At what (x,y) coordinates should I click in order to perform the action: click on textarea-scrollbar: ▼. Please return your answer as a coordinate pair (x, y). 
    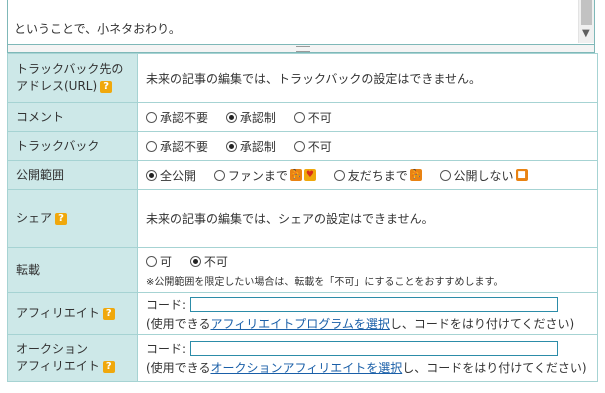
    Looking at the image, I should click on (586, 21).